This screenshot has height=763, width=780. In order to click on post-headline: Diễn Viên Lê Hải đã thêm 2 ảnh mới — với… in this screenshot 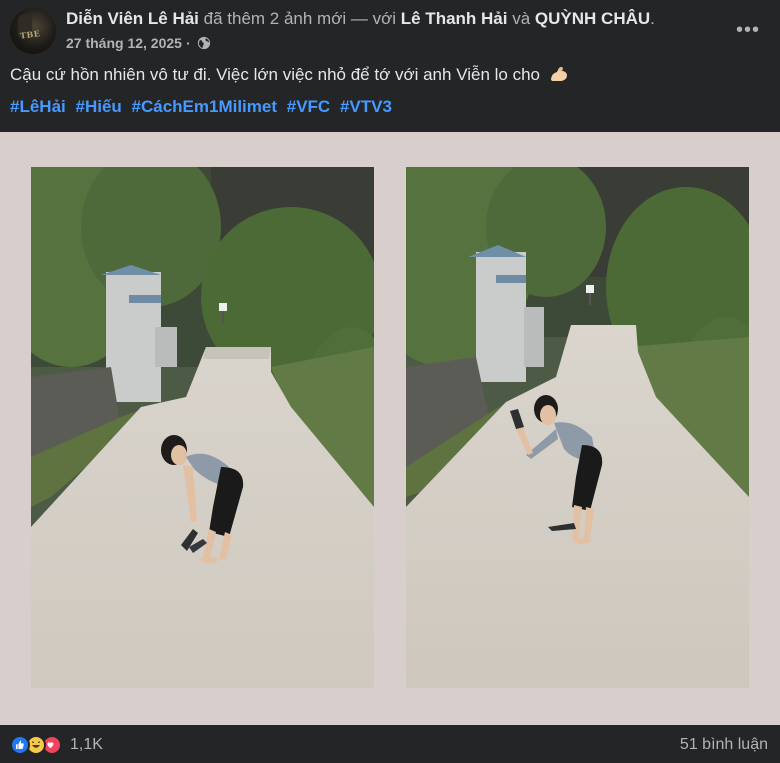, I will do `click(360, 19)`.